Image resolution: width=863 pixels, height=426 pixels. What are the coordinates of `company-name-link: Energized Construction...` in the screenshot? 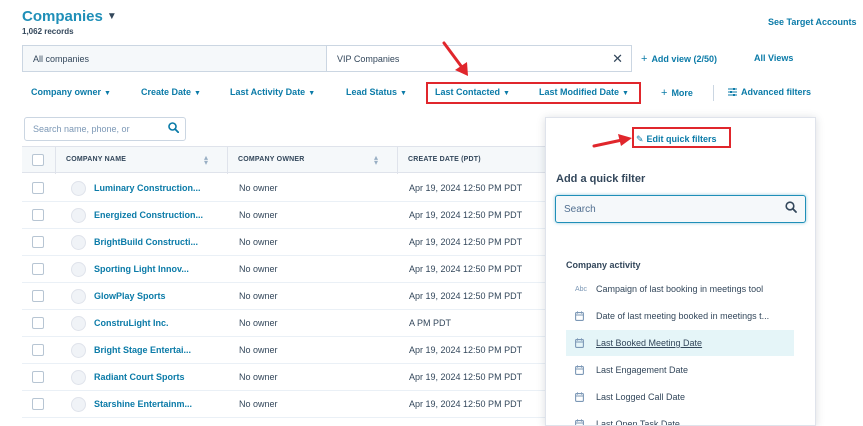 It's located at (148, 215).